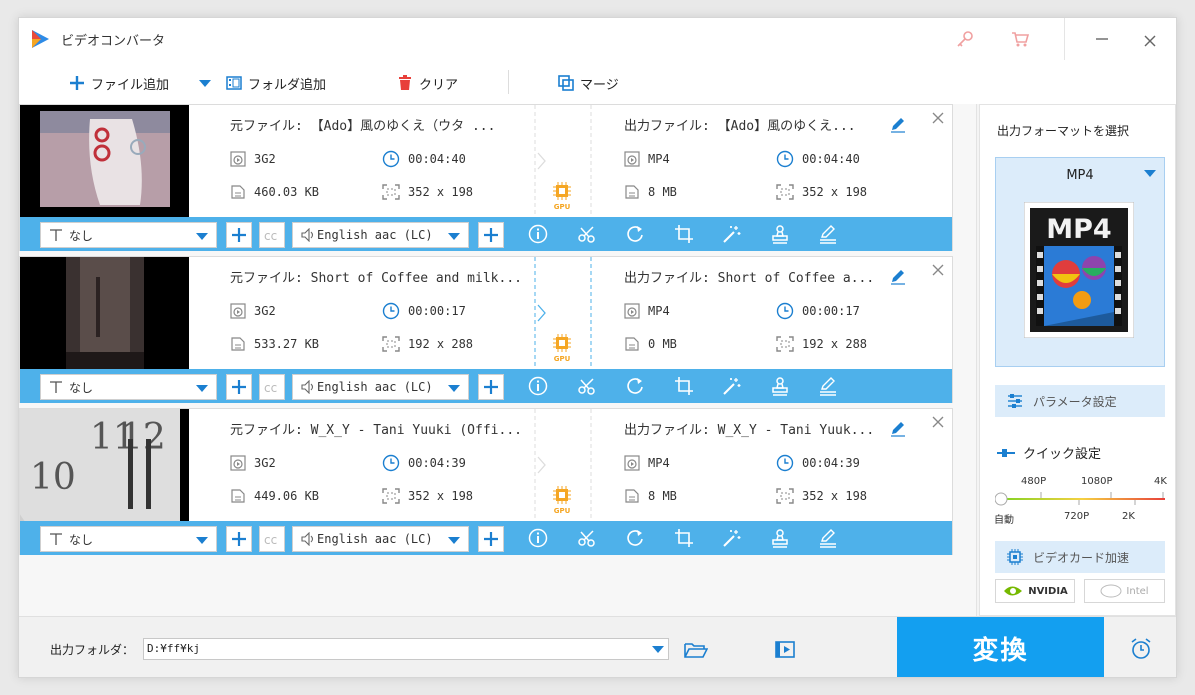 This screenshot has height=695, width=1195. What do you see at coordinates (1141, 649) in the screenshot?
I see `alarm-clock-icon` at bounding box center [1141, 649].